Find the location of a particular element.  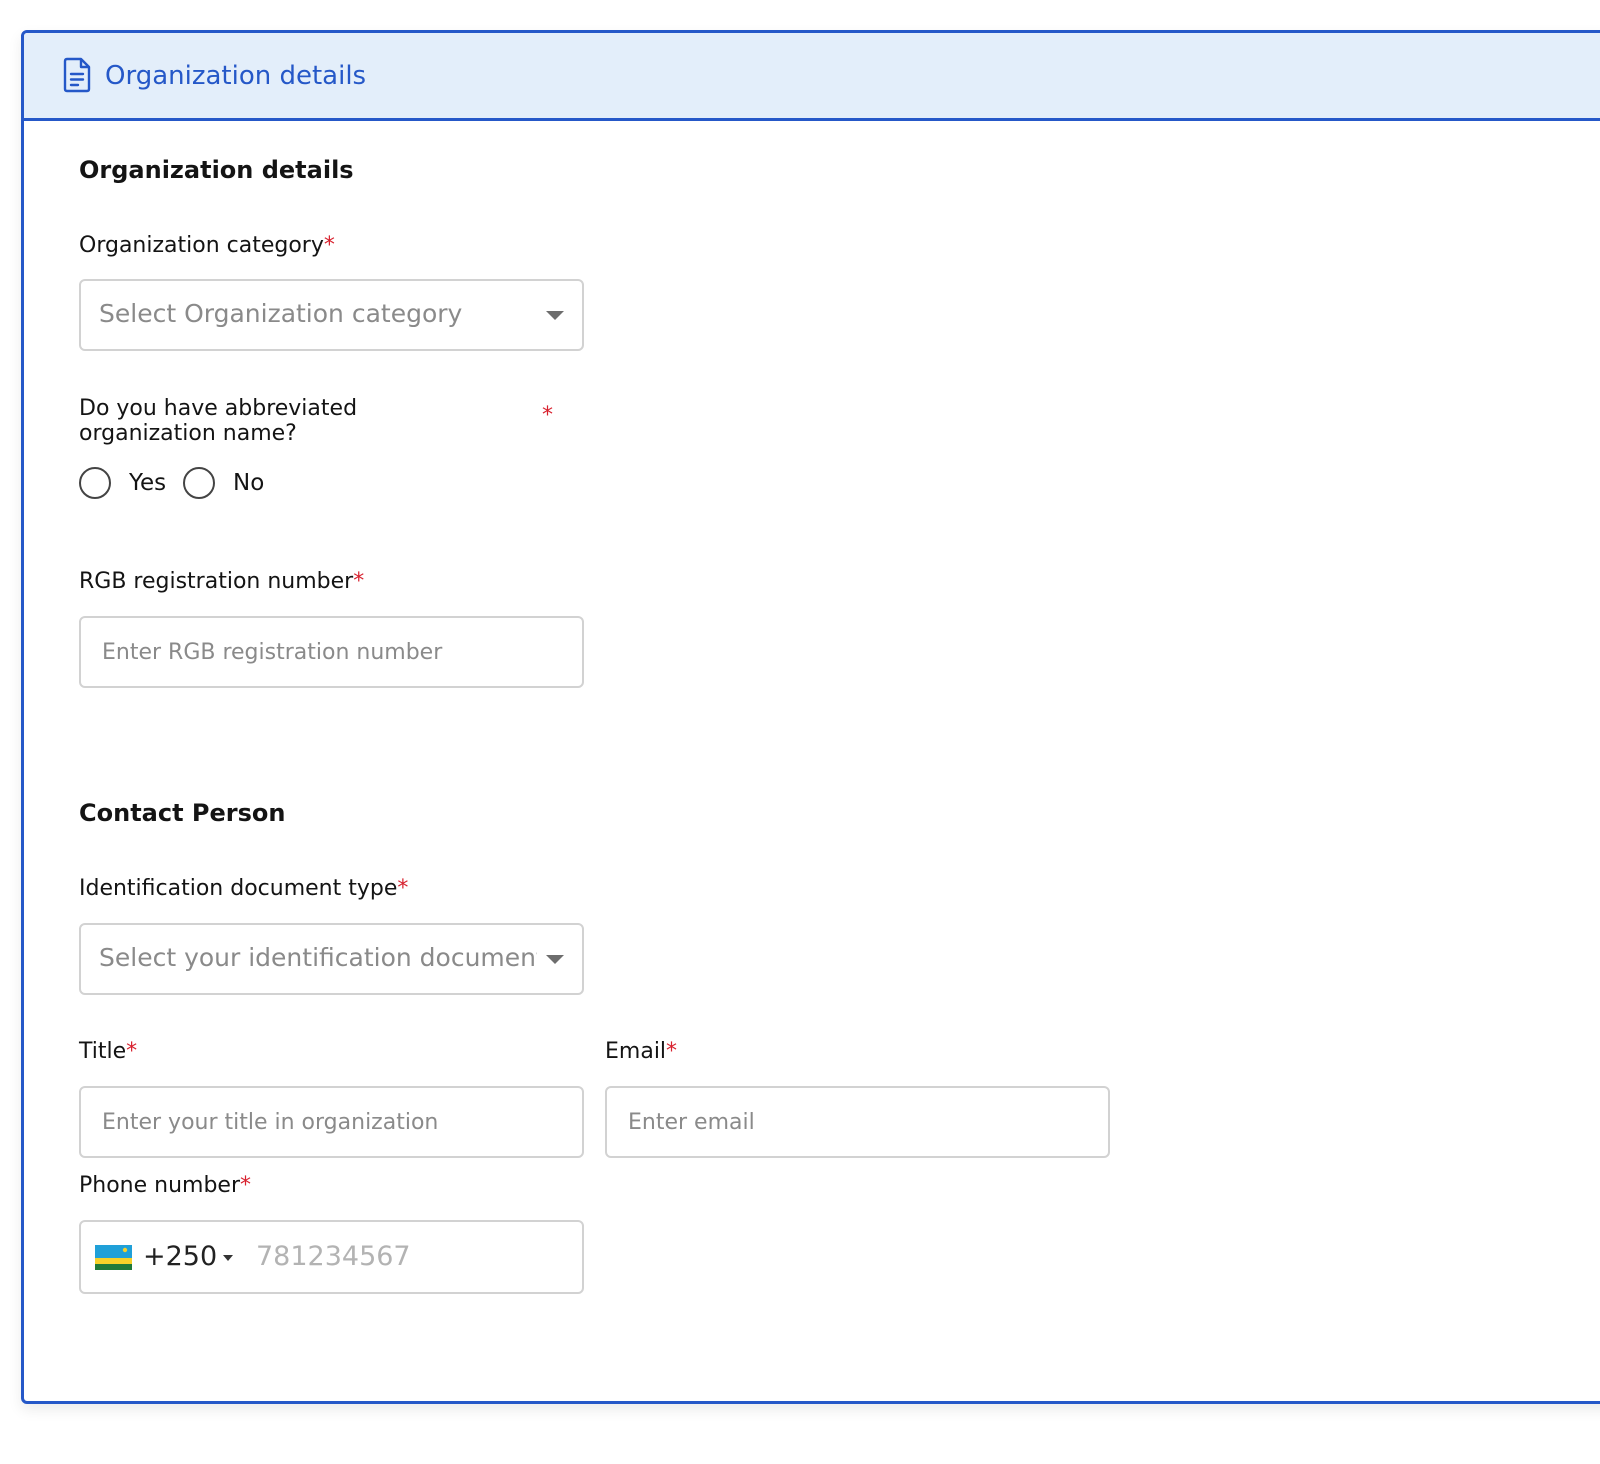

document-icon is located at coordinates (77, 75).